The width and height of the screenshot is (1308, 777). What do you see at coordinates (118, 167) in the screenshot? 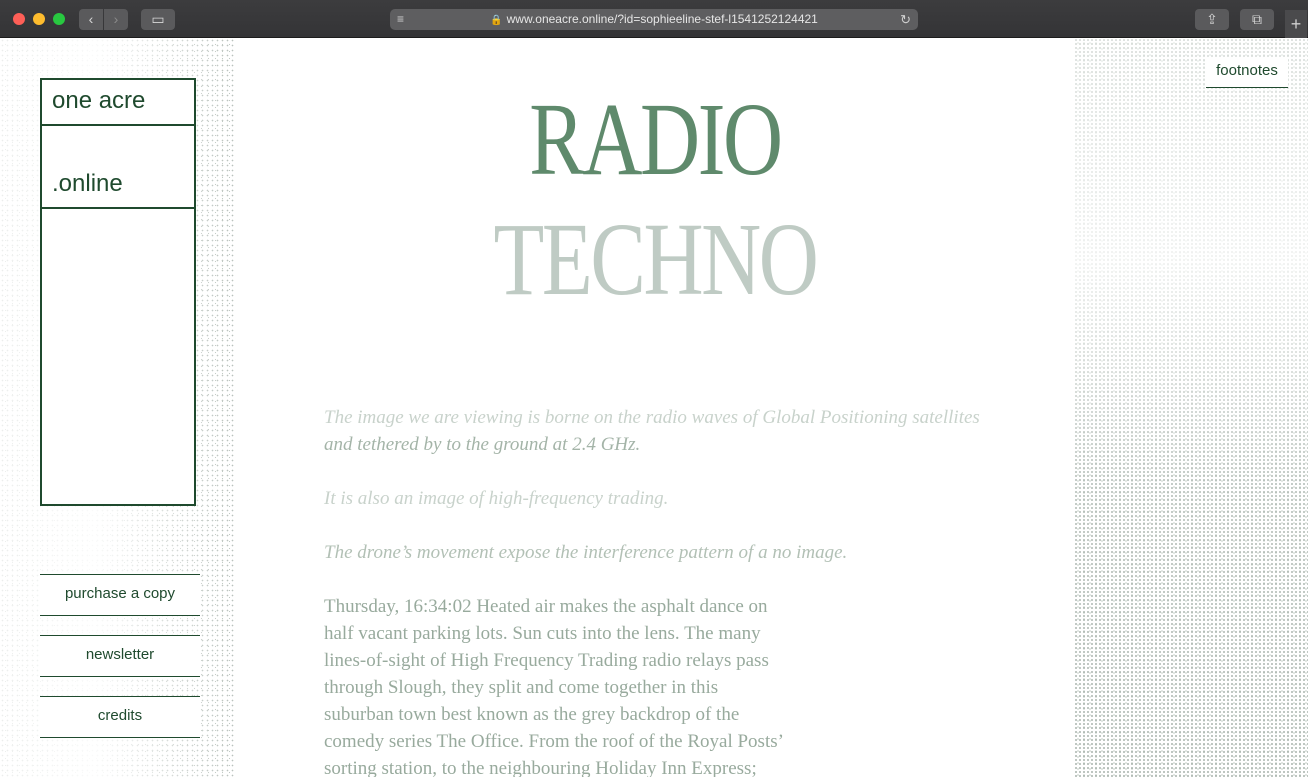
I see `logo-line-2: .online` at bounding box center [118, 167].